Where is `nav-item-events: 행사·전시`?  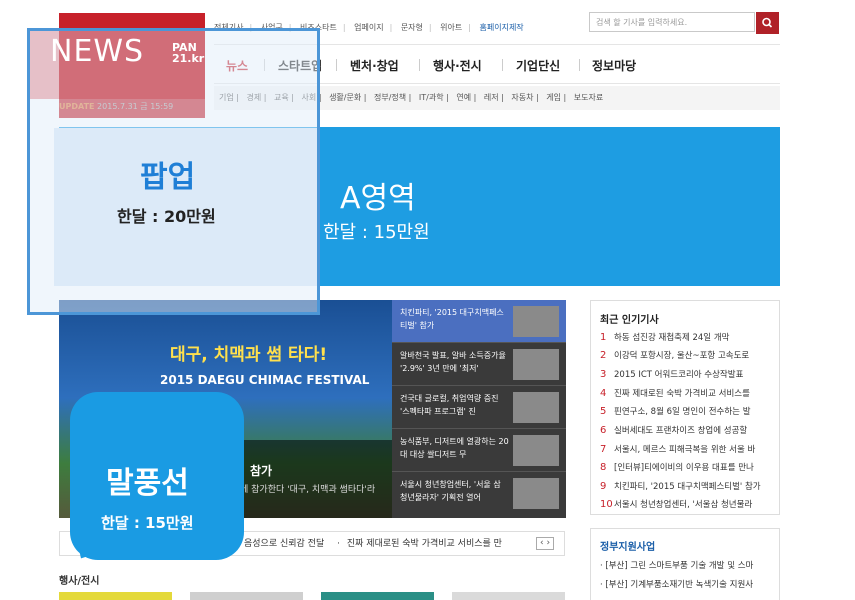
nav-item-events: 행사·전시 is located at coordinates (457, 65).